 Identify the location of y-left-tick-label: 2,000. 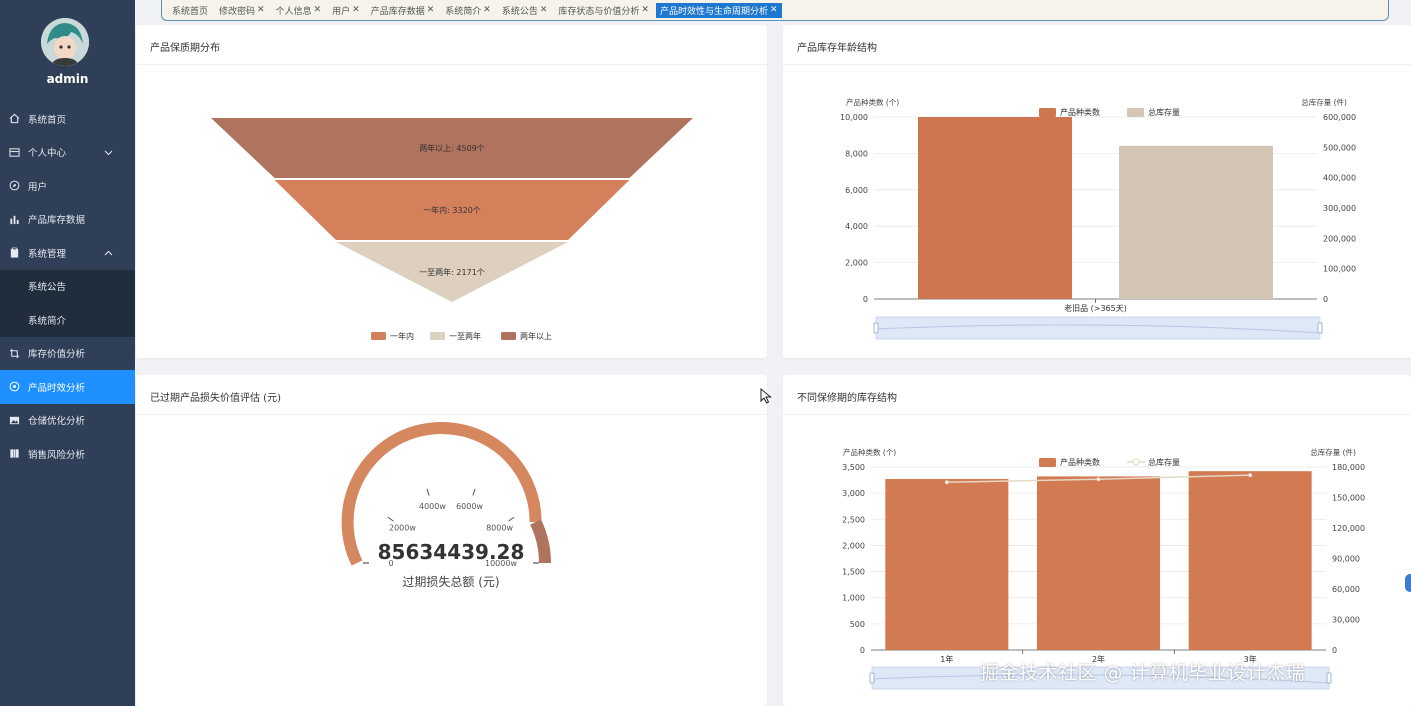
(853, 545).